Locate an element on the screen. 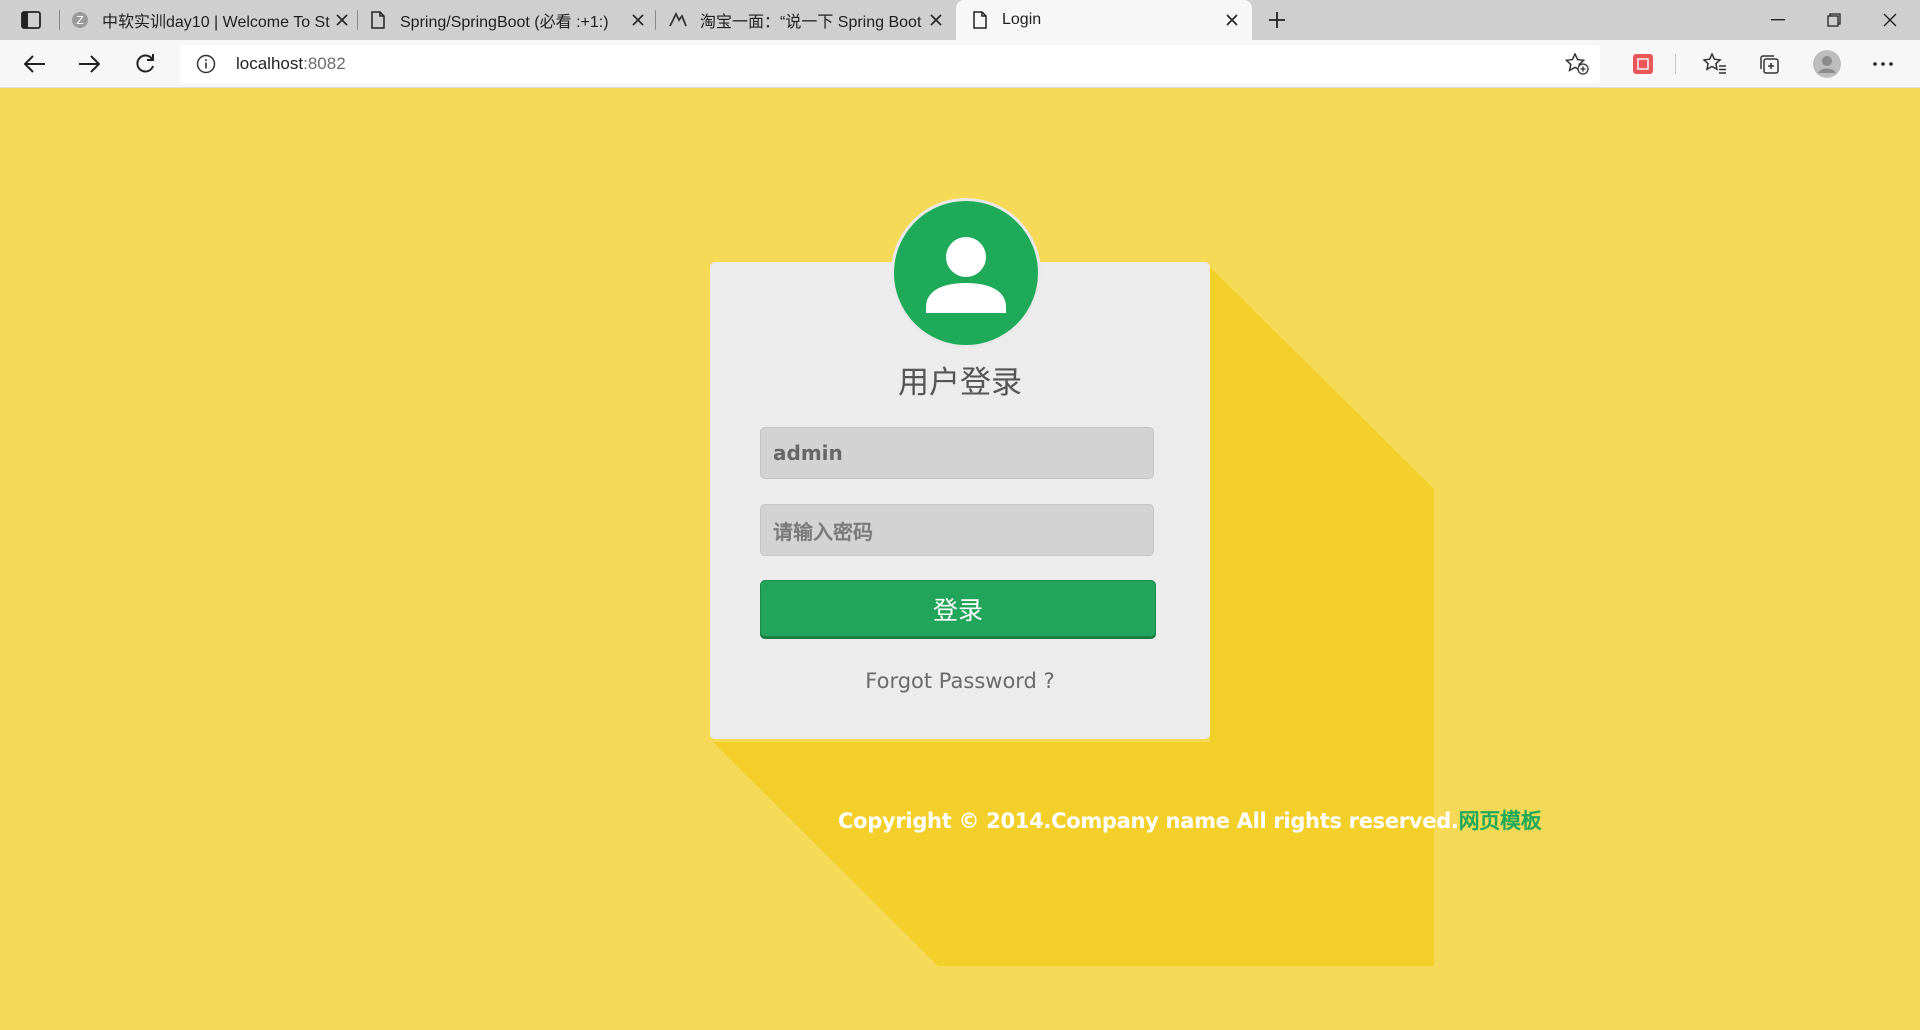 The height and width of the screenshot is (1030, 1920). username-value: admin is located at coordinates (808, 453).